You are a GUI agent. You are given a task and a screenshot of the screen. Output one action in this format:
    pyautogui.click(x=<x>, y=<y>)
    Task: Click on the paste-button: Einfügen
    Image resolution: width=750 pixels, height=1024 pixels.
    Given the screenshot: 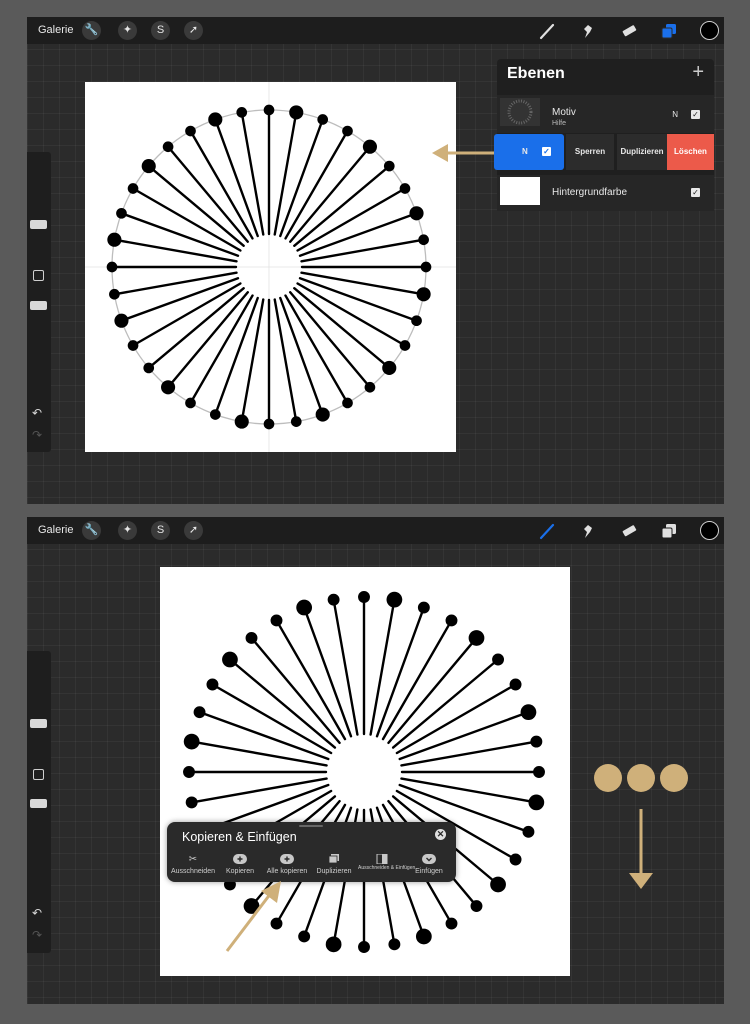 What is the action you would take?
    pyautogui.click(x=429, y=864)
    